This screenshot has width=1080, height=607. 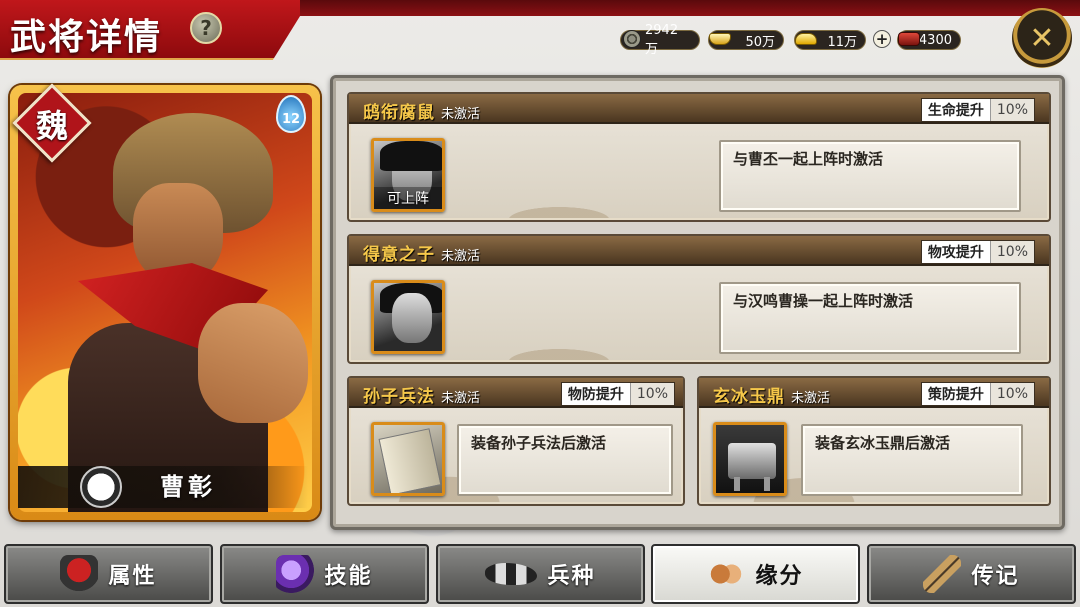 I want to click on bonus-type: 物防提升, so click(x=596, y=394).